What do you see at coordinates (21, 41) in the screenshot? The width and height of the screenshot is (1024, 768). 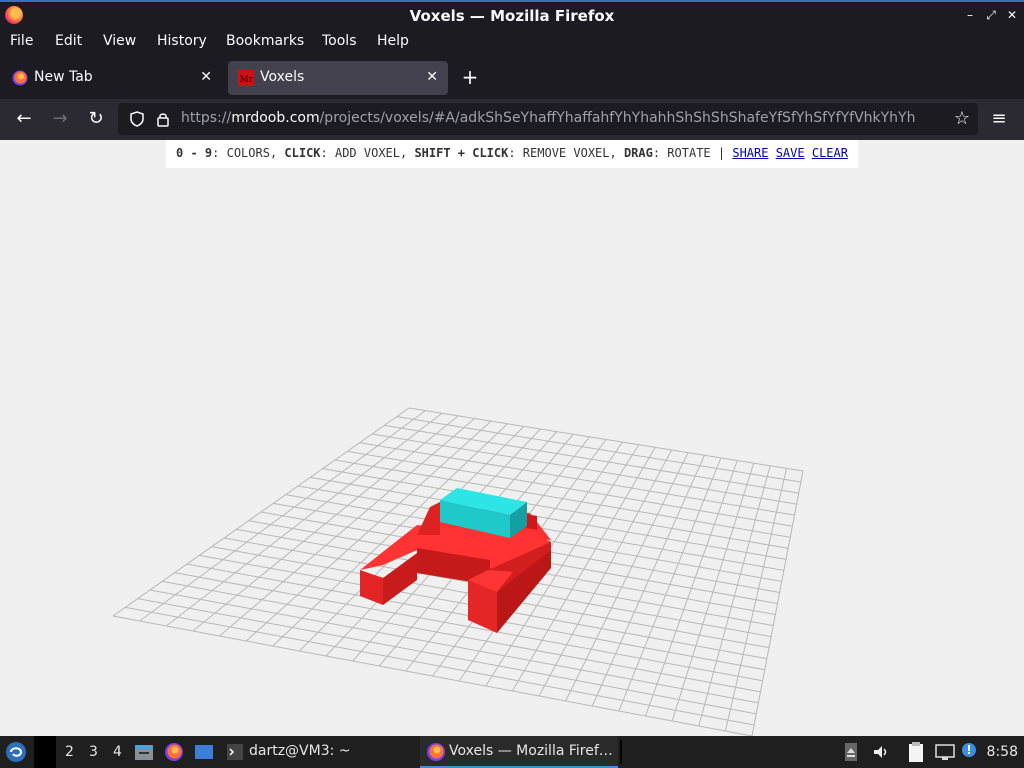 I see `menu-file: File` at bounding box center [21, 41].